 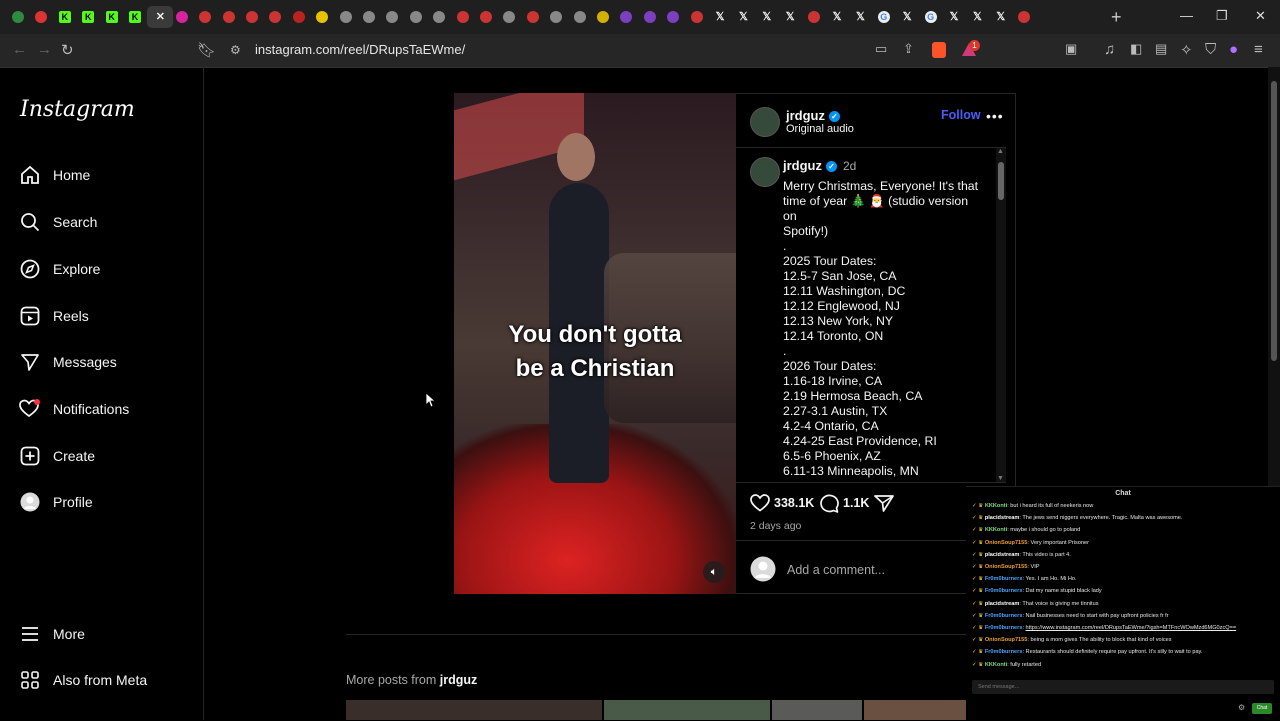 What do you see at coordinates (856, 503) in the screenshot?
I see `comment-count: 1.1K` at bounding box center [856, 503].